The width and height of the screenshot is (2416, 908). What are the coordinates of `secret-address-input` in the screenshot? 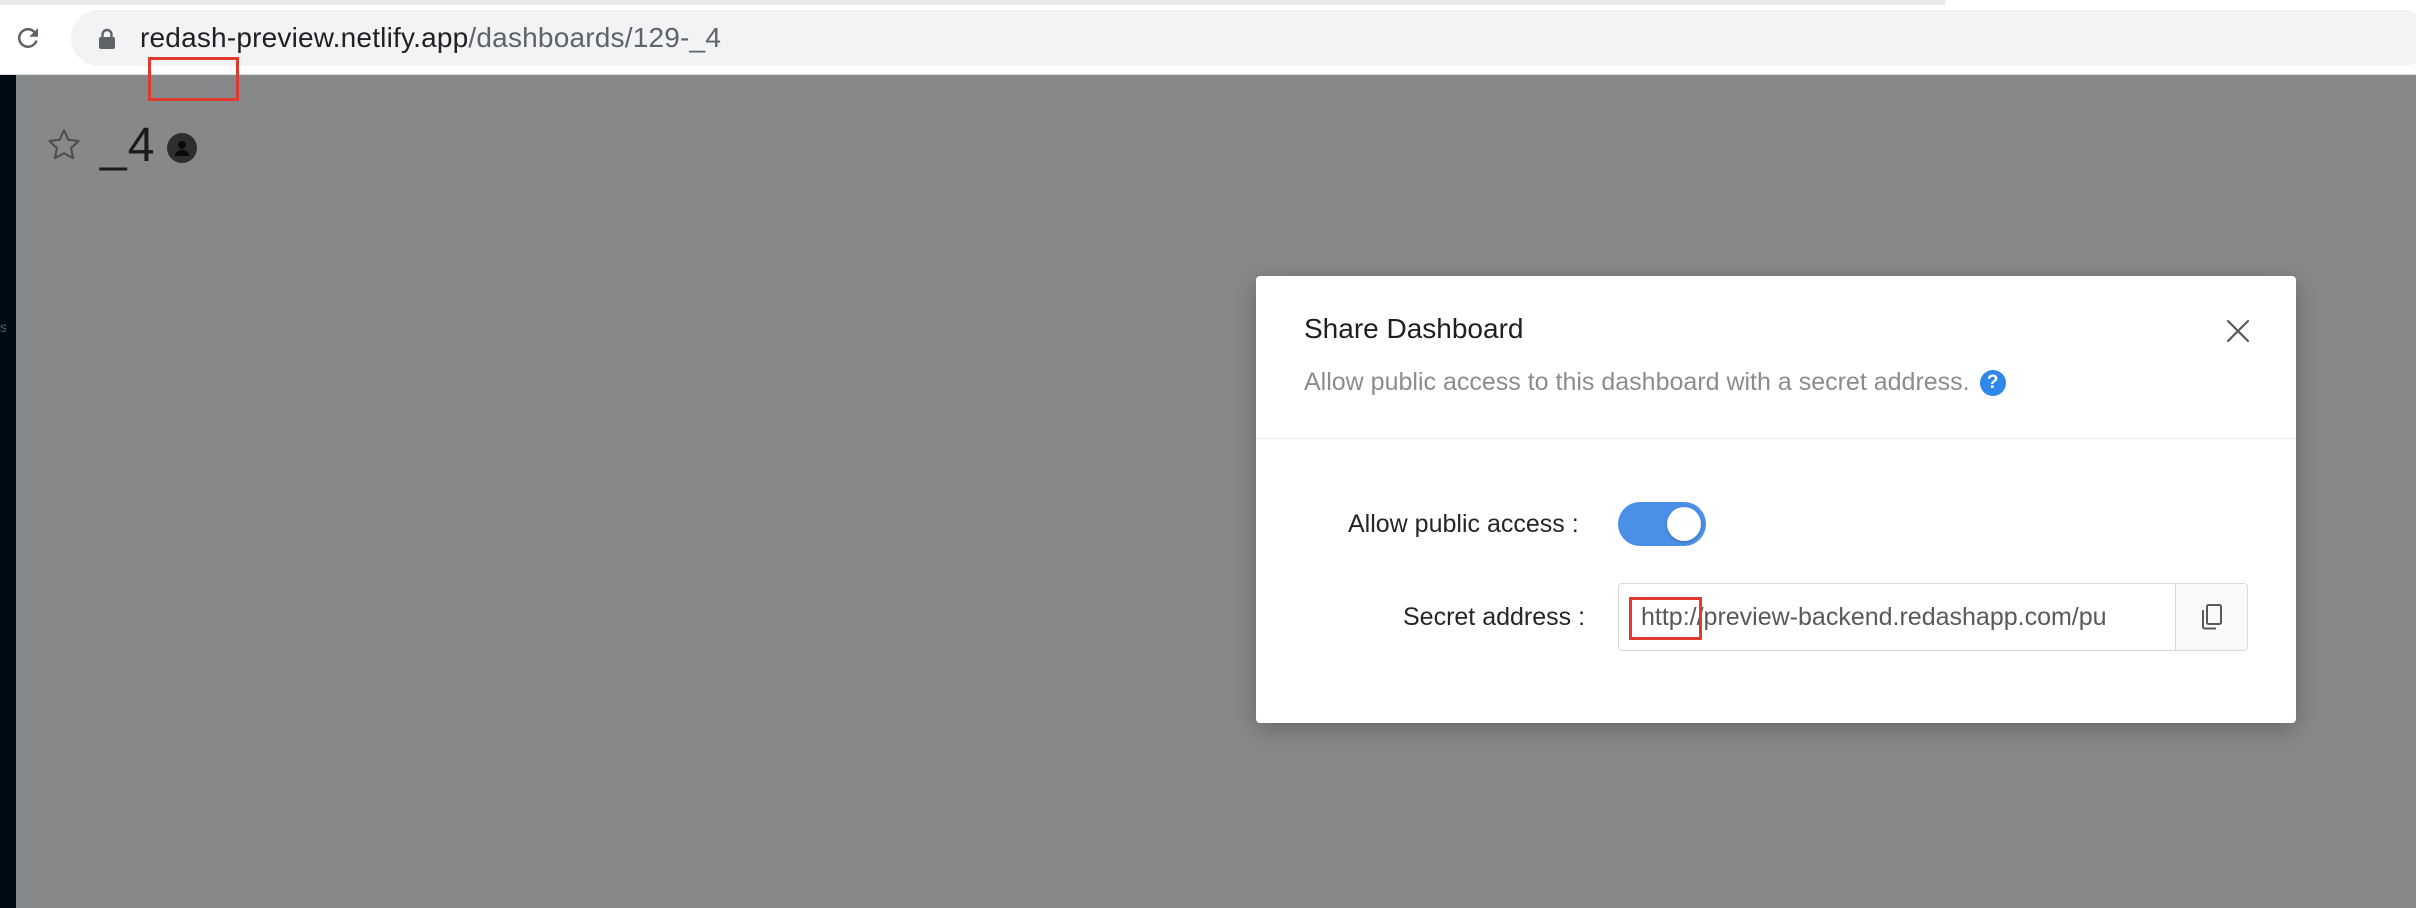 It's located at (1897, 617).